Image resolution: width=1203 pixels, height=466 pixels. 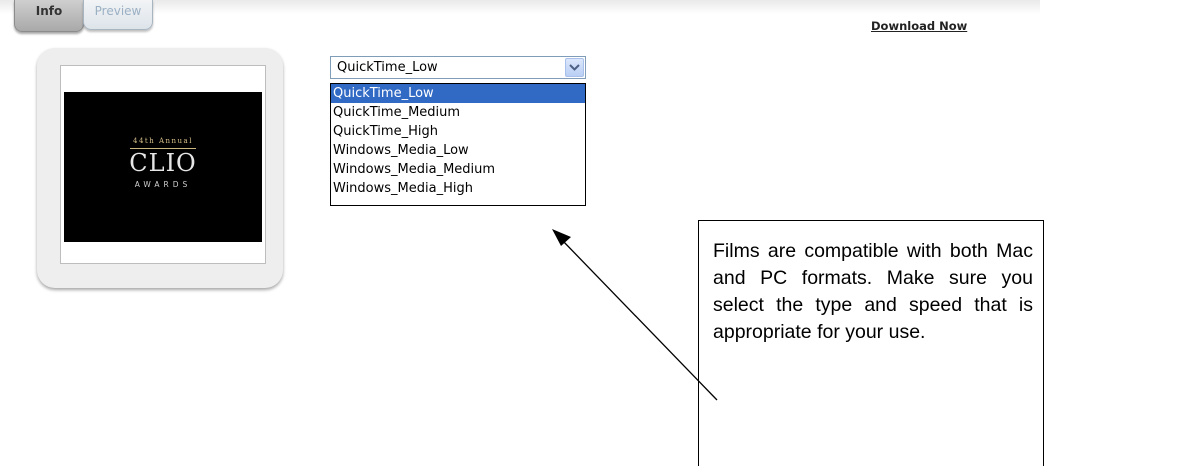 What do you see at coordinates (635, 315) in the screenshot?
I see `callout-arrow` at bounding box center [635, 315].